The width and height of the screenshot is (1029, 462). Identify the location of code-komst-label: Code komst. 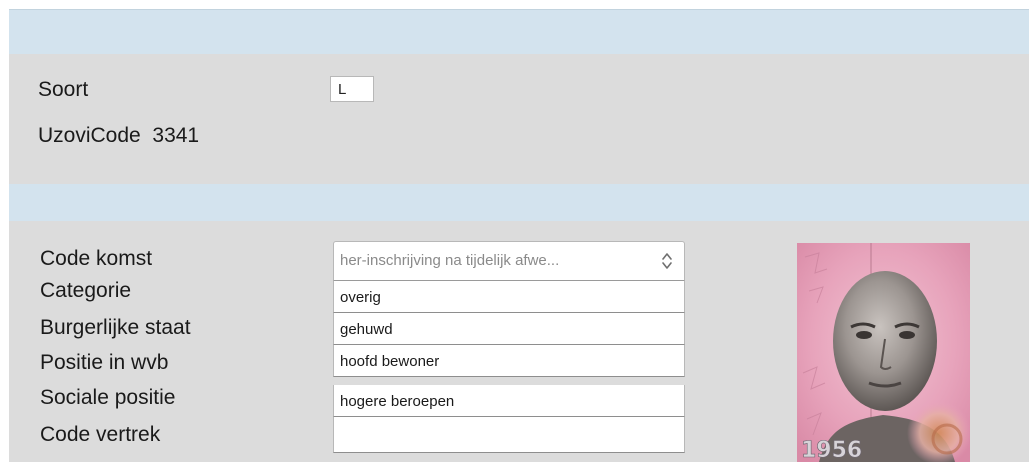
(96, 258).